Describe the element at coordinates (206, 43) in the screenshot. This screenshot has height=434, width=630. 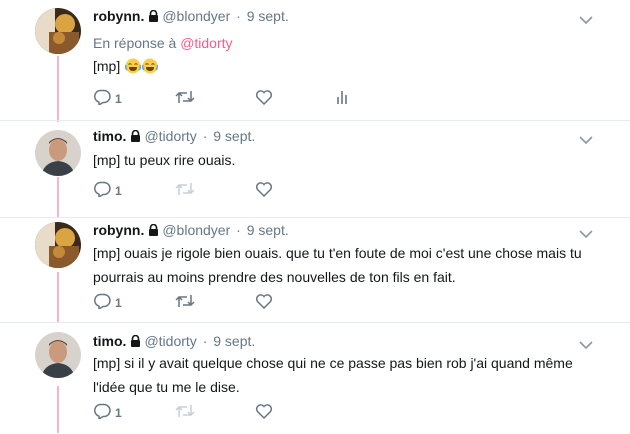
I see `reply-handle-link: @tidorty` at that location.